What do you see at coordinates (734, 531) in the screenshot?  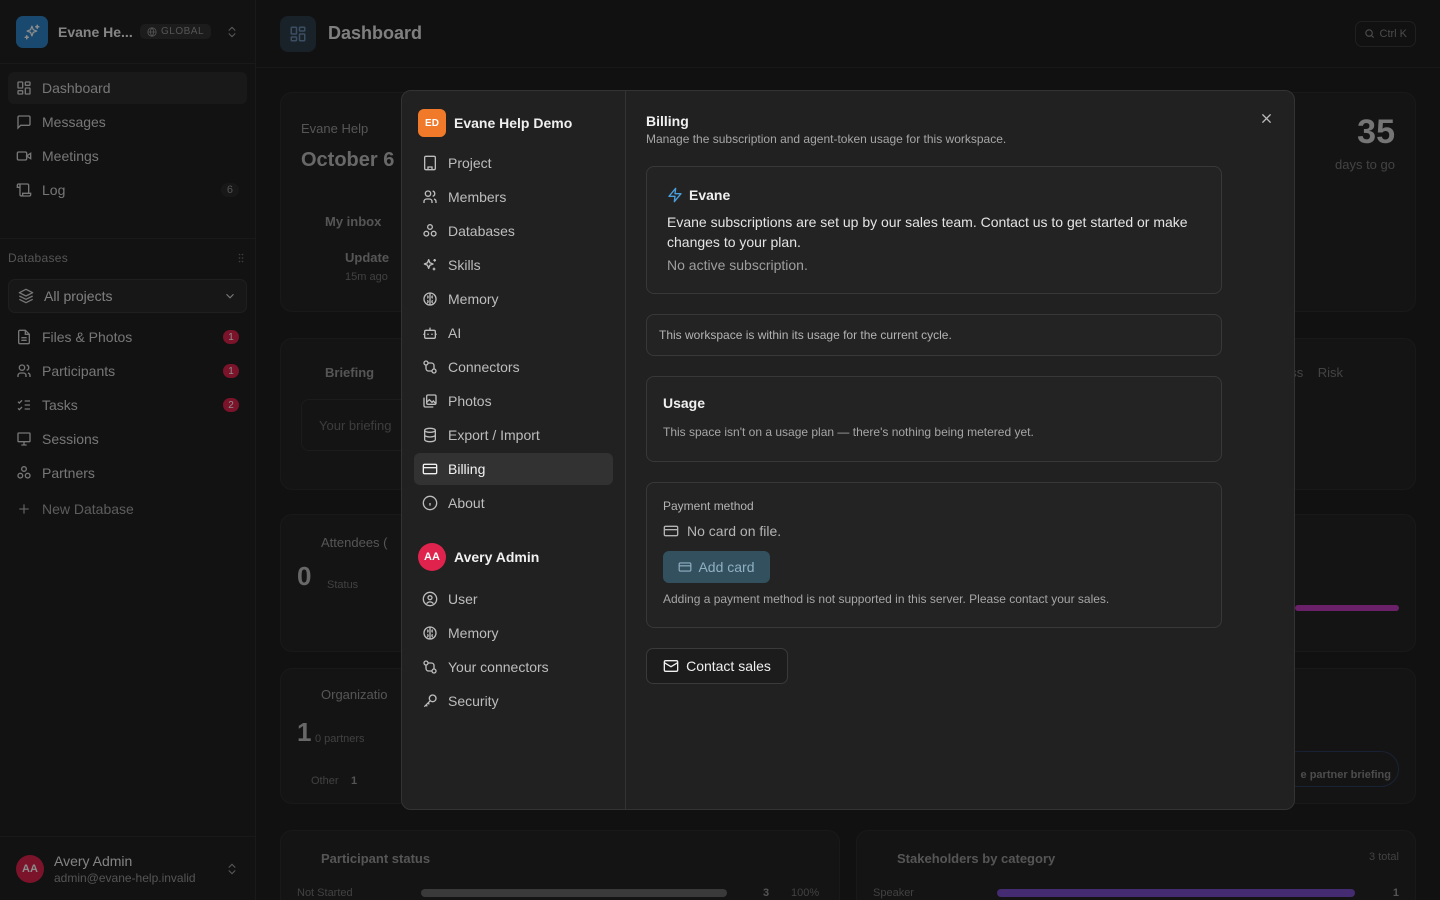 I see `no-card-text: No card on file.` at bounding box center [734, 531].